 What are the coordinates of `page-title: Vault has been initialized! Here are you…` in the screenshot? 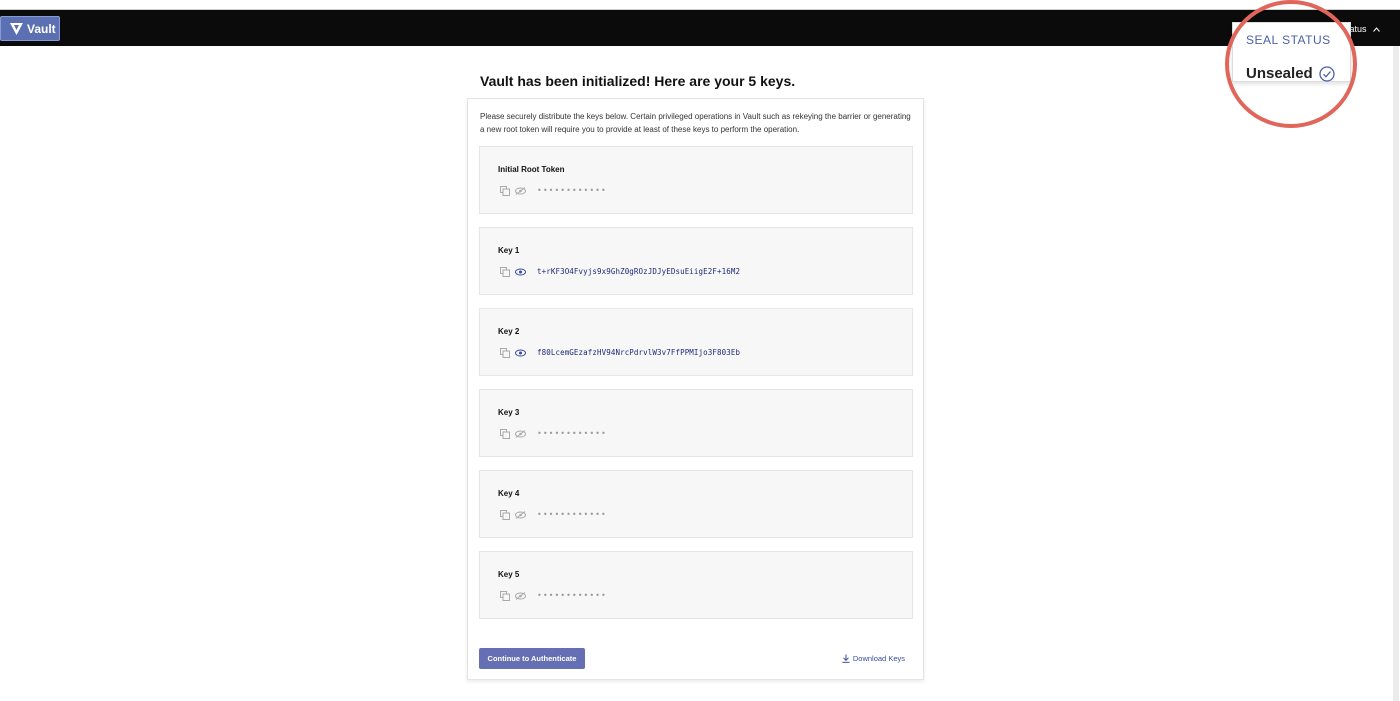 It's located at (638, 81).